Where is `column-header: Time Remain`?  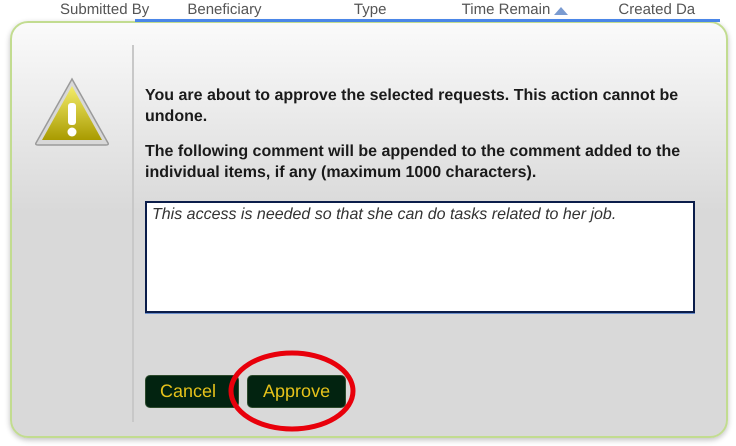 column-header: Time Remain is located at coordinates (506, 9).